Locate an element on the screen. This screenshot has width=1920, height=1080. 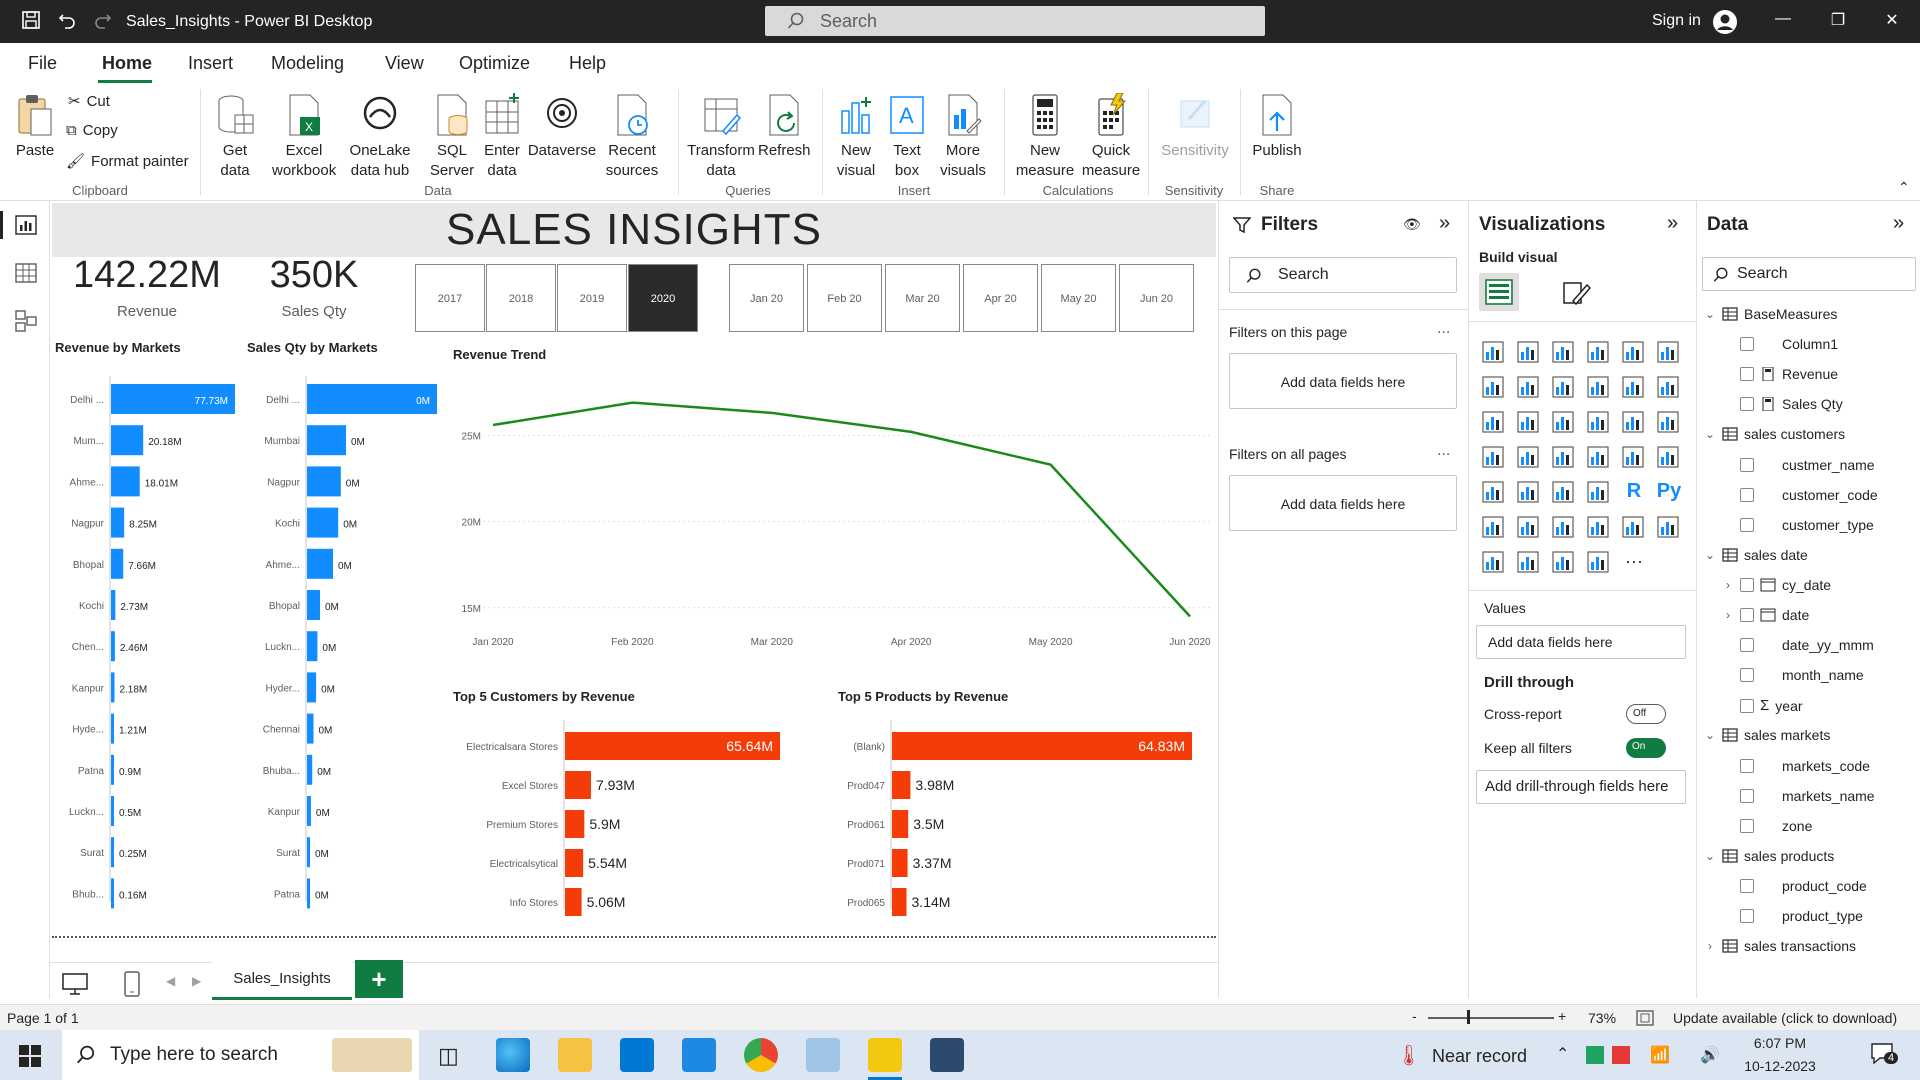
month-slicer-mar: Mar 20 is located at coordinates (922, 298).